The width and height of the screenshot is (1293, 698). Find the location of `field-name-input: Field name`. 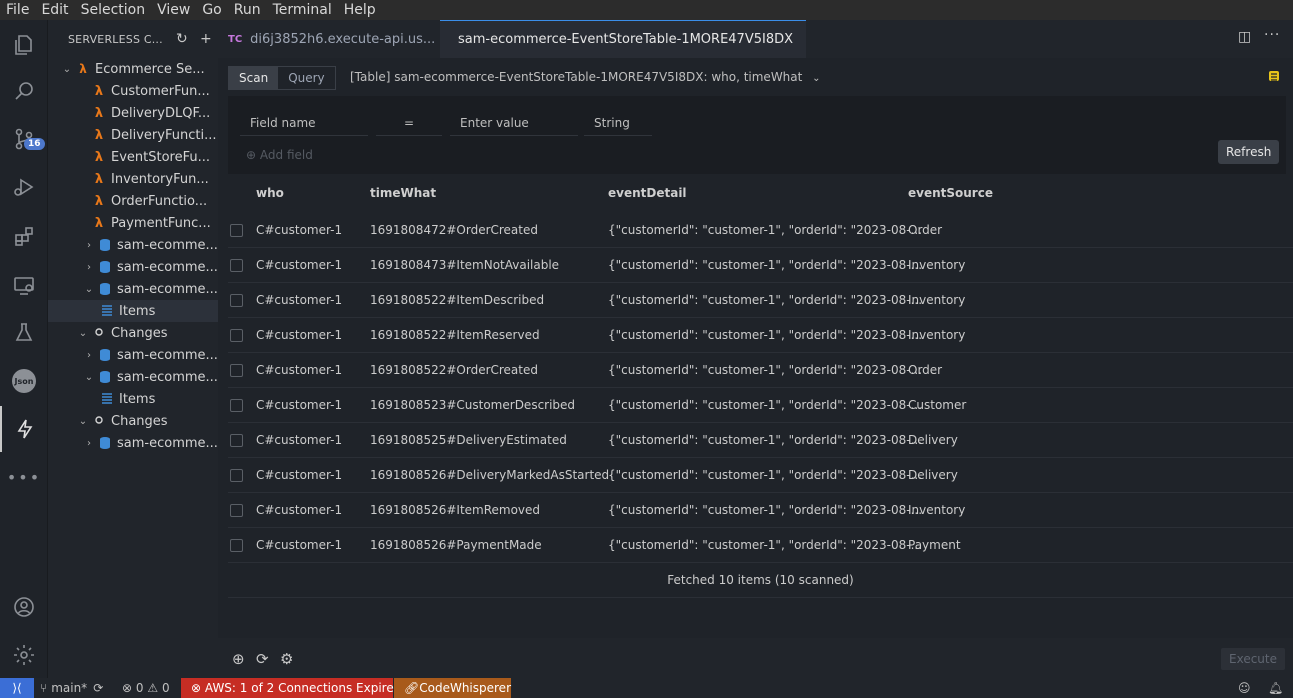

field-name-input: Field name is located at coordinates (304, 123).